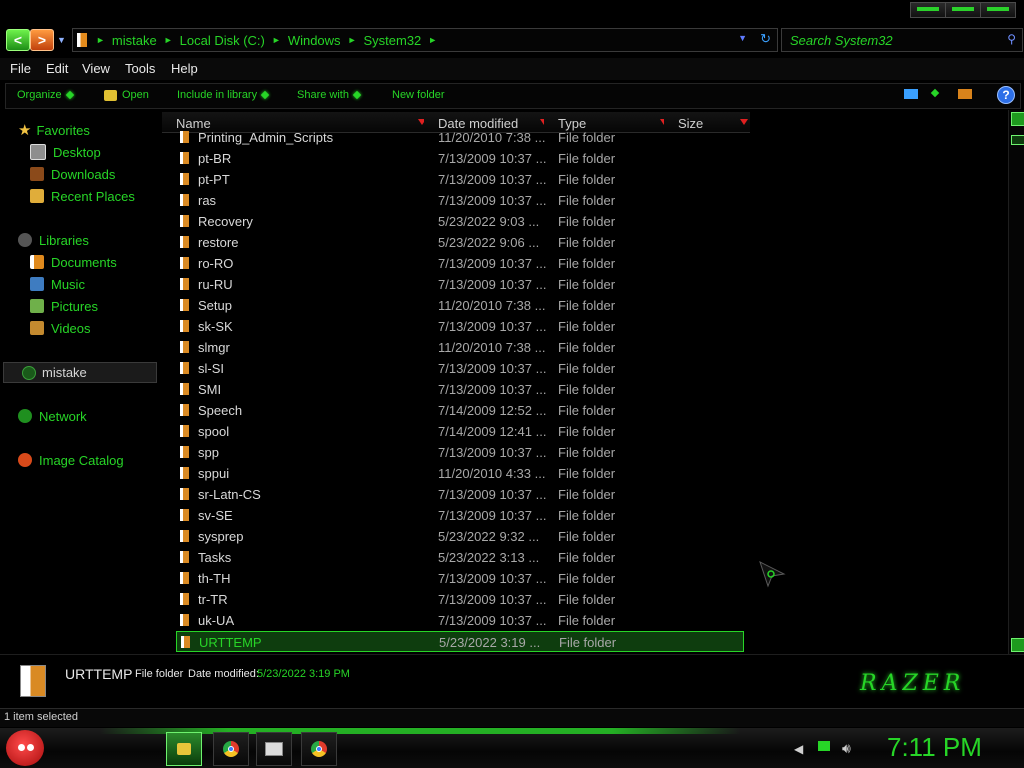 This screenshot has height=768, width=1024. Describe the element at coordinates (744, 122) in the screenshot. I see `column-filter-icon` at that location.